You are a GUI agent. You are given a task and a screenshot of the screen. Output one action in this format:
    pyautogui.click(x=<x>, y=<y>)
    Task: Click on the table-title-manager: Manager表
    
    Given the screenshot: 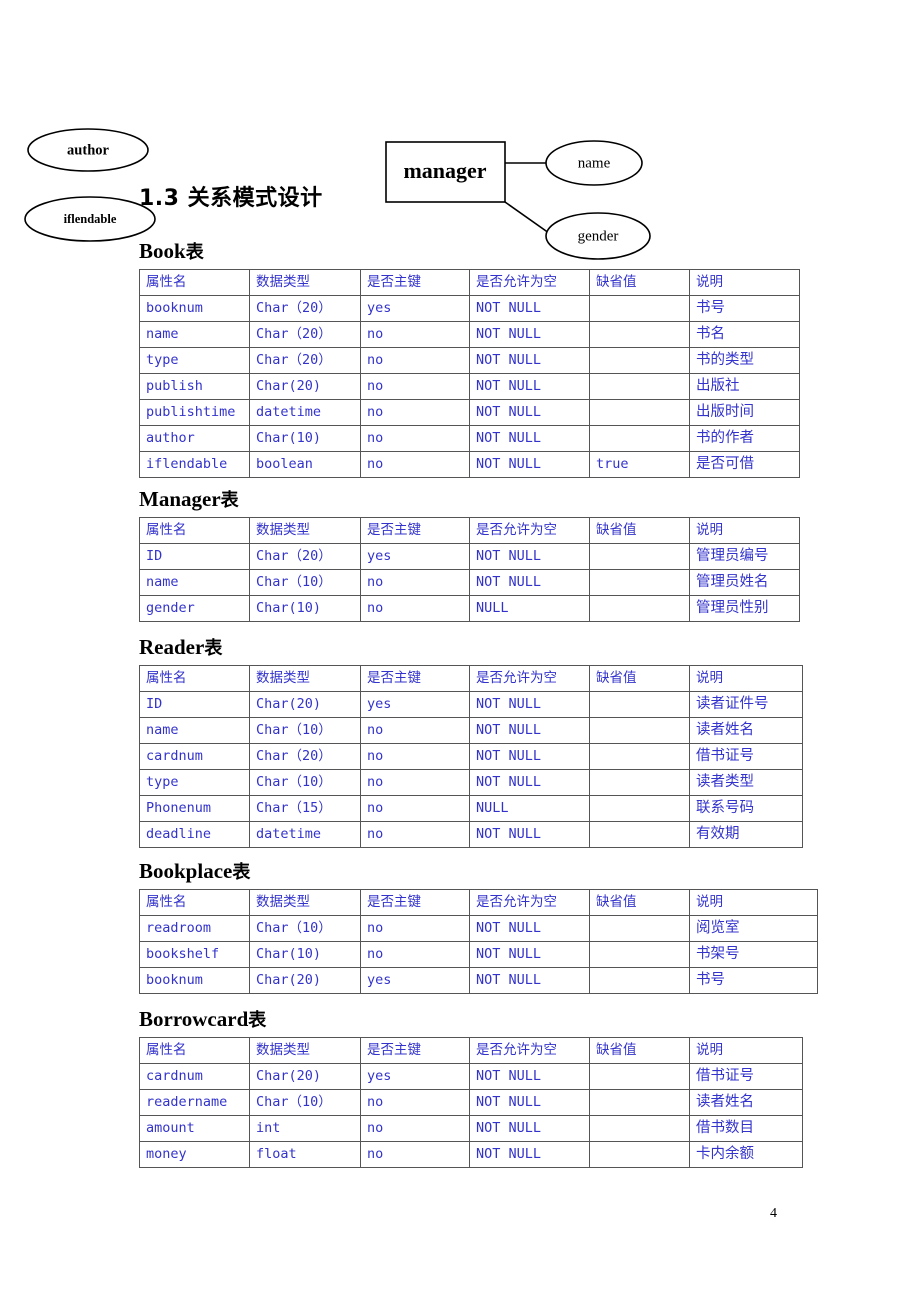 What is the action you would take?
    pyautogui.click(x=469, y=499)
    